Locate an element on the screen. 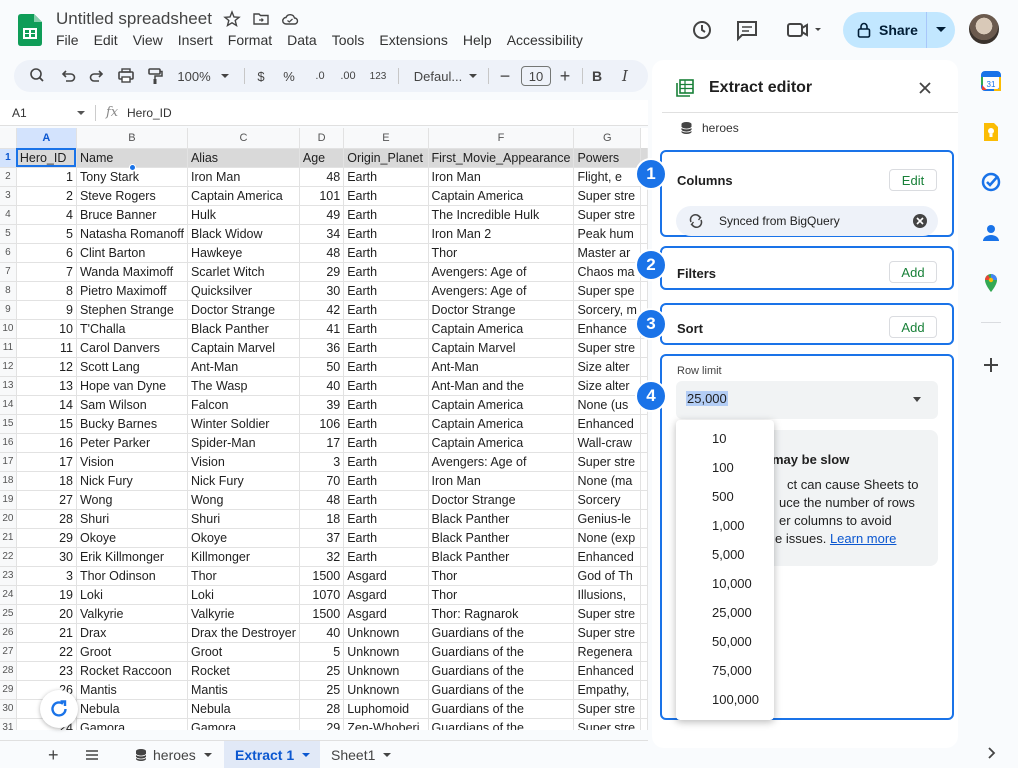 Image resolution: width=1018 pixels, height=768 pixels. paint-format-icon is located at coordinates (155, 76).